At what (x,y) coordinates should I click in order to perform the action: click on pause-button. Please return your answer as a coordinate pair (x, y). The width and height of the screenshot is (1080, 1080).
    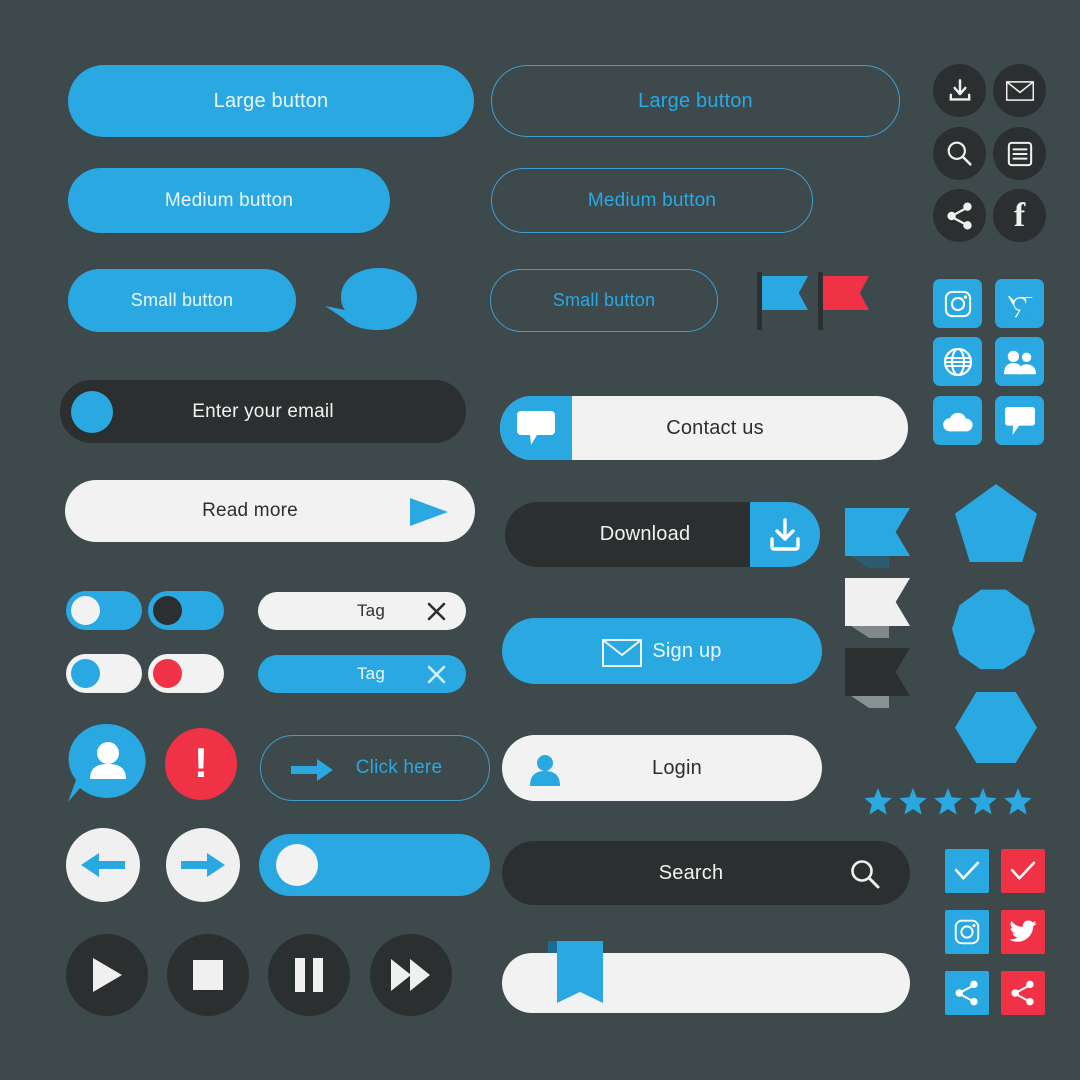
    Looking at the image, I should click on (309, 975).